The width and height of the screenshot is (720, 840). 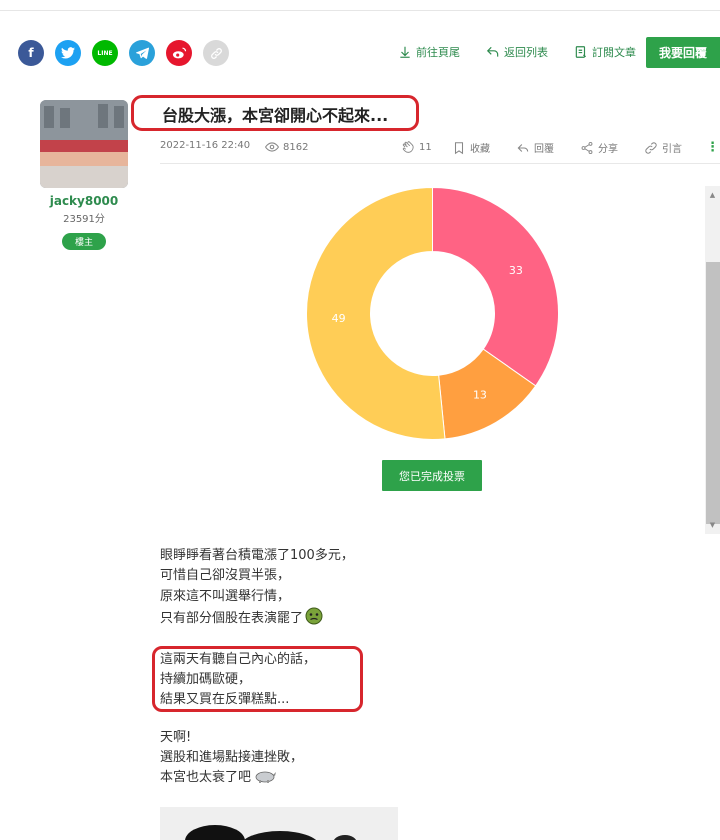 I want to click on link-icon, so click(x=216, y=53).